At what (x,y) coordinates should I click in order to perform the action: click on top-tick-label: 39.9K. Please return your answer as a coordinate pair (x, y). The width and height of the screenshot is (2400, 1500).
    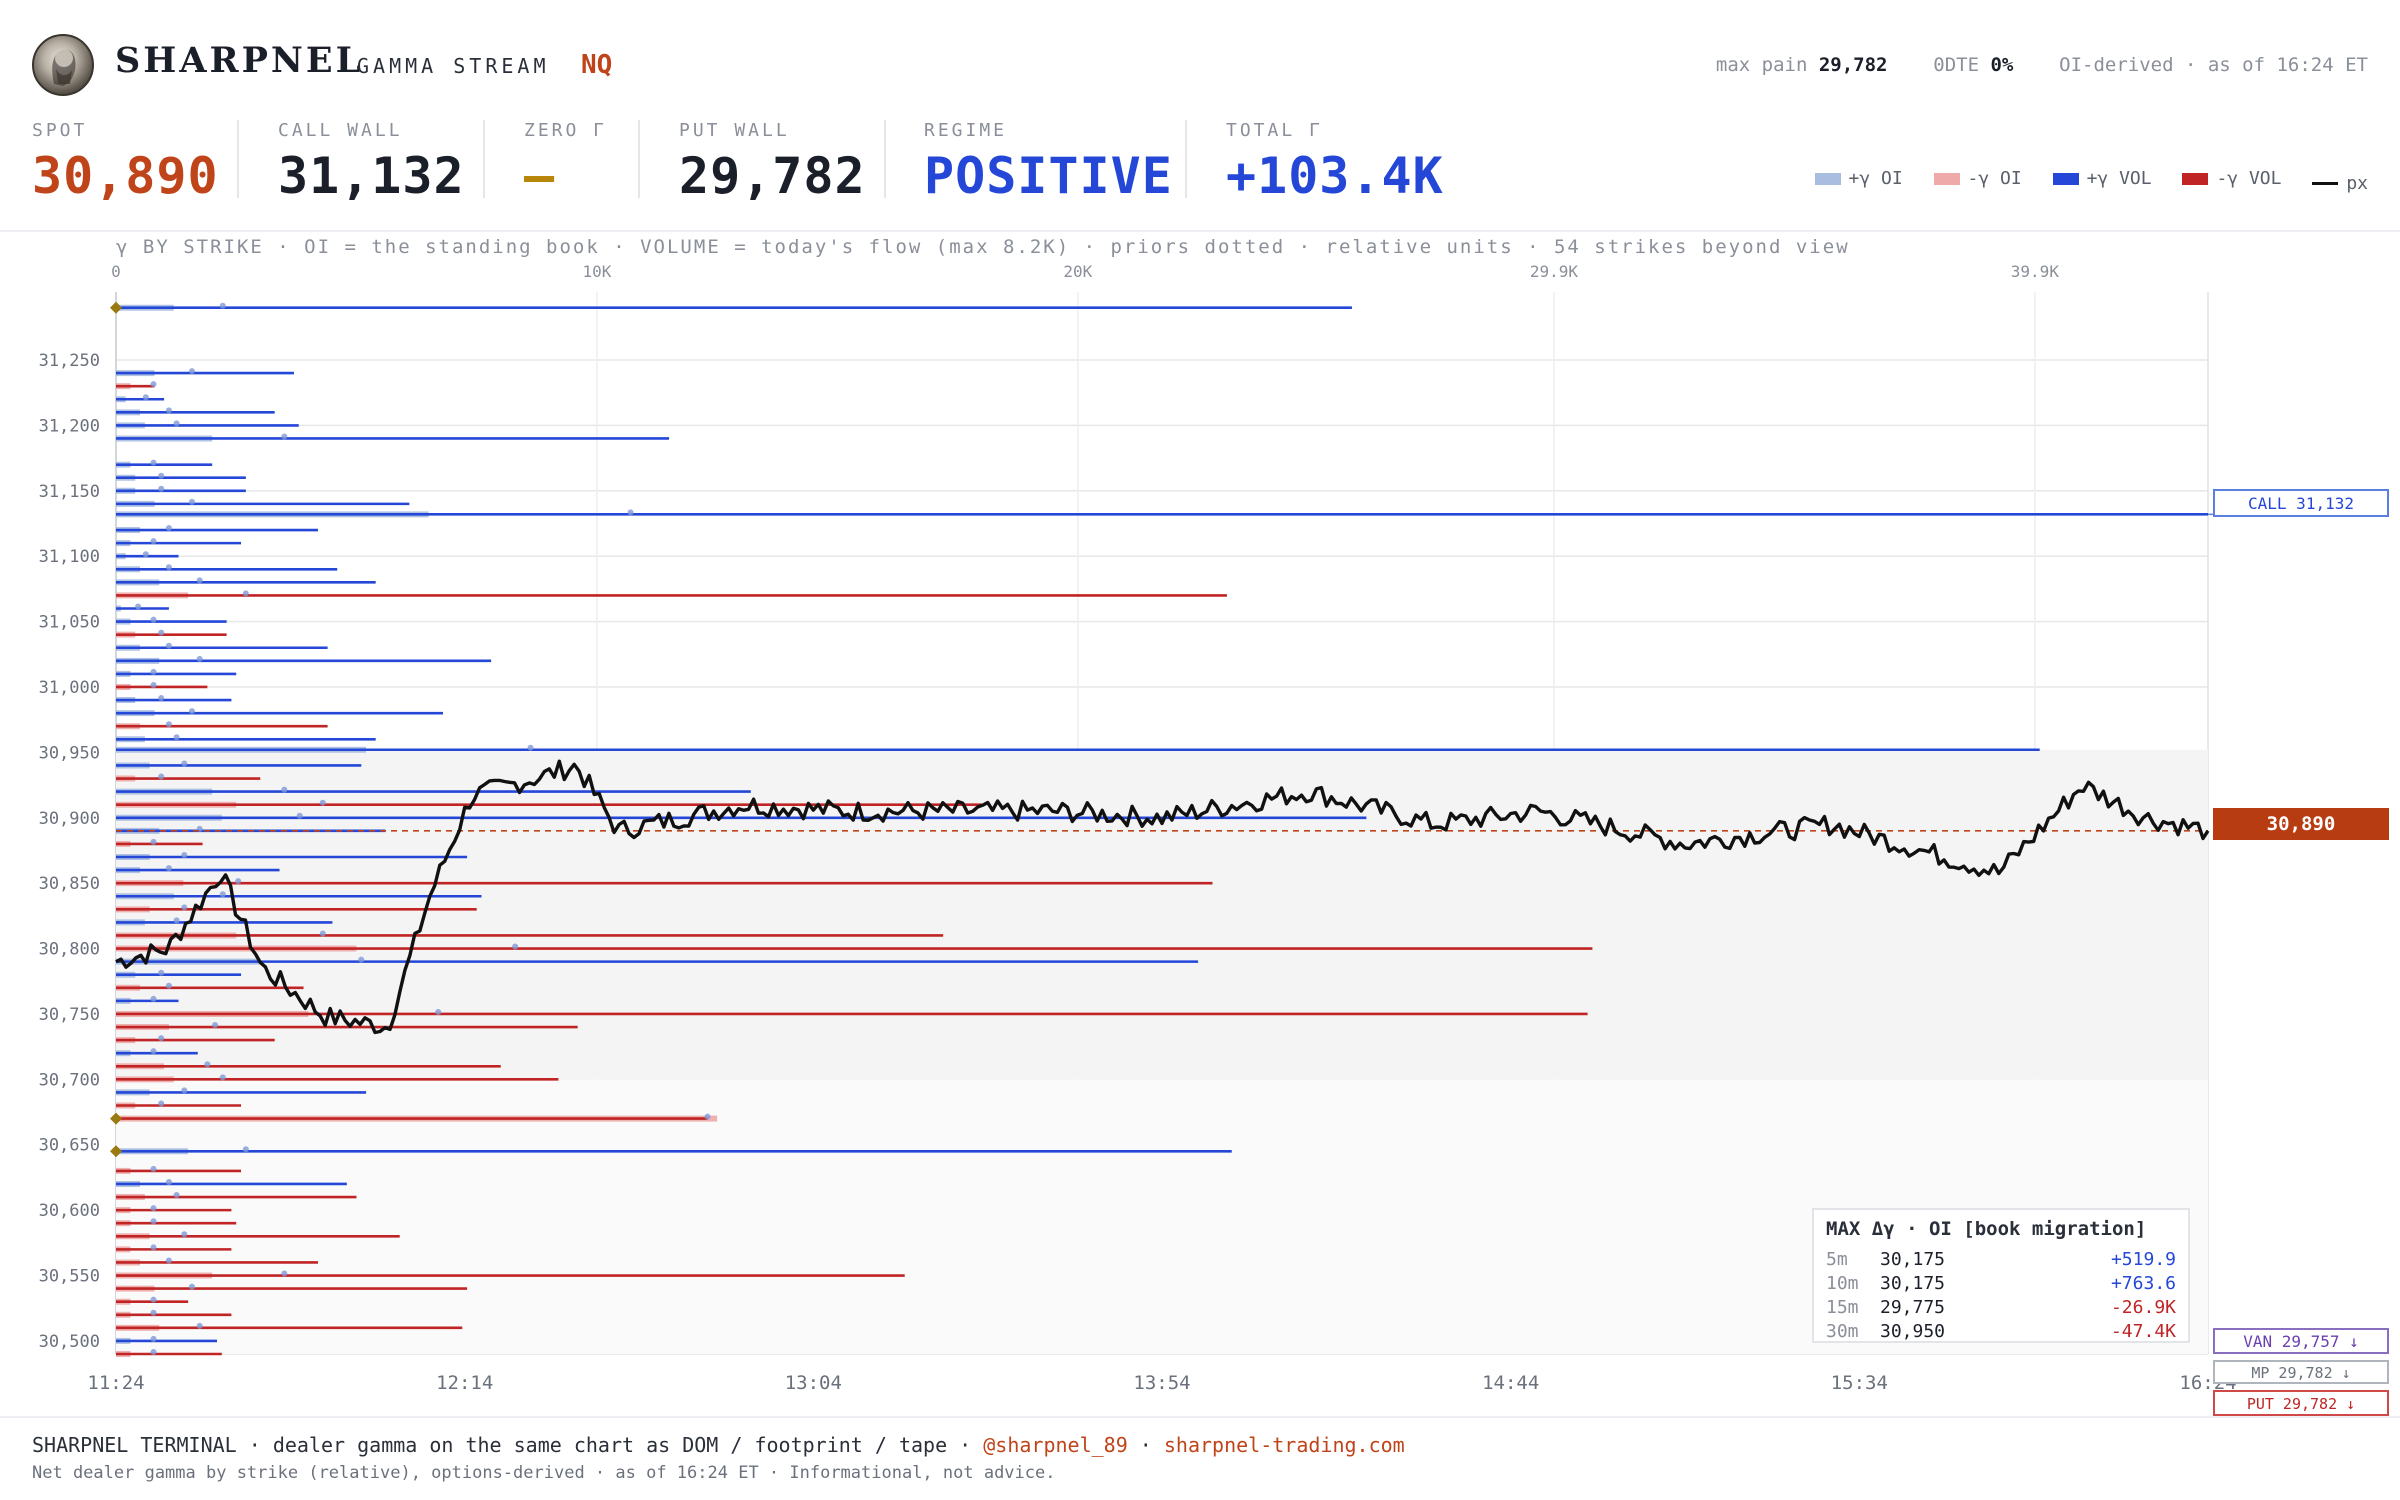
    Looking at the image, I should click on (2035, 271).